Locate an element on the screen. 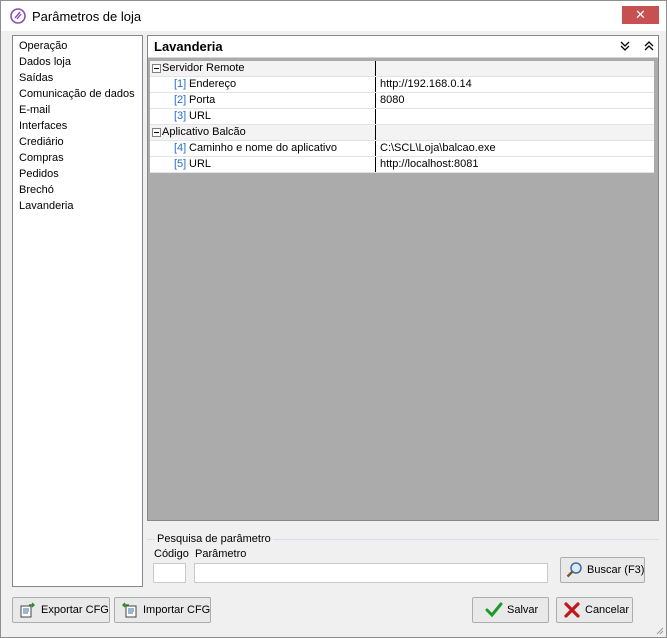 Image resolution: width=667 pixels, height=638 pixels. import-icon is located at coordinates (129, 610).